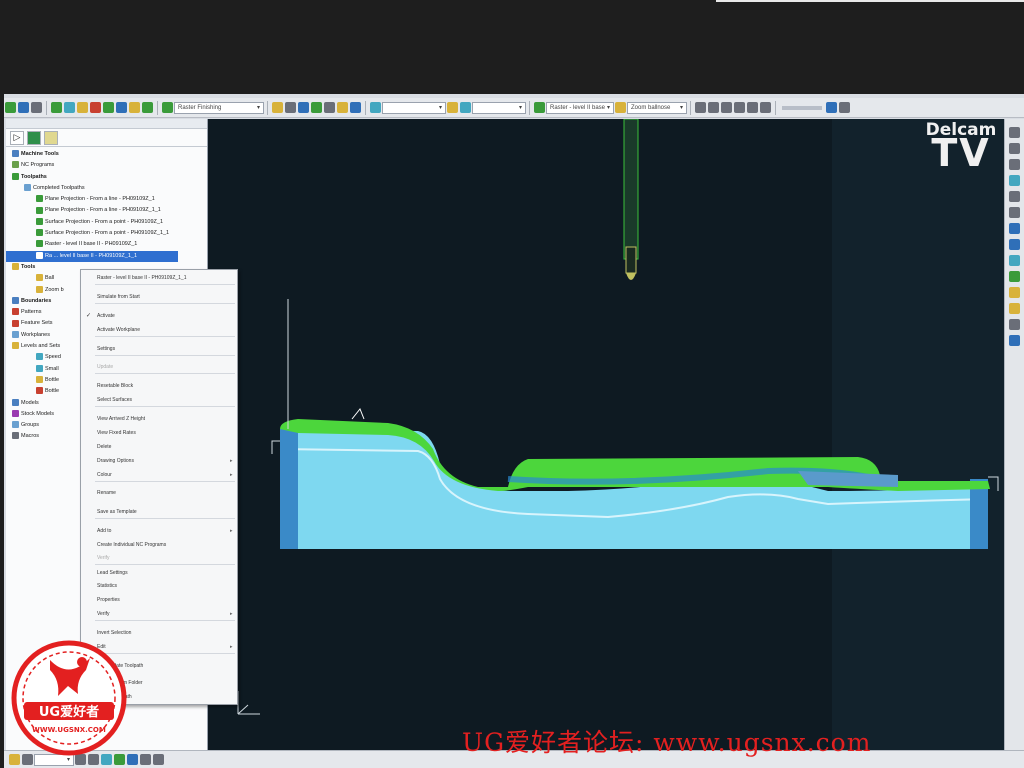 Image resolution: width=1024 pixels, height=768 pixels. Describe the element at coordinates (844, 107) in the screenshot. I see `help-icon` at that location.